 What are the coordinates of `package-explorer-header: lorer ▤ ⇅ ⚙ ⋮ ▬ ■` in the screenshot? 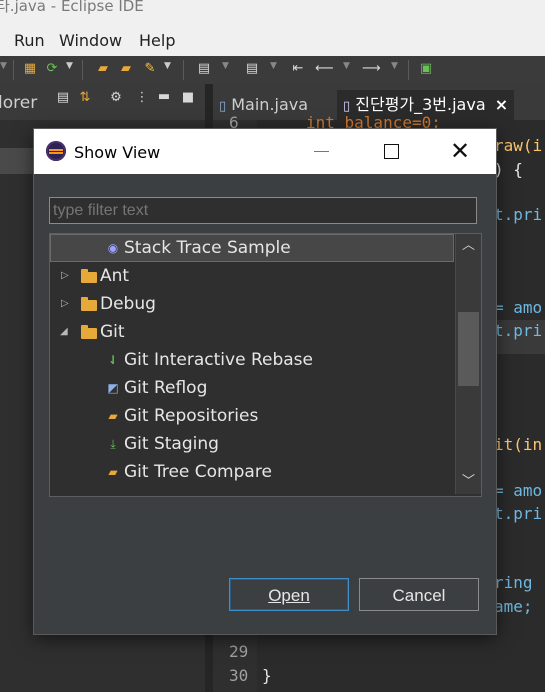 It's located at (102, 102).